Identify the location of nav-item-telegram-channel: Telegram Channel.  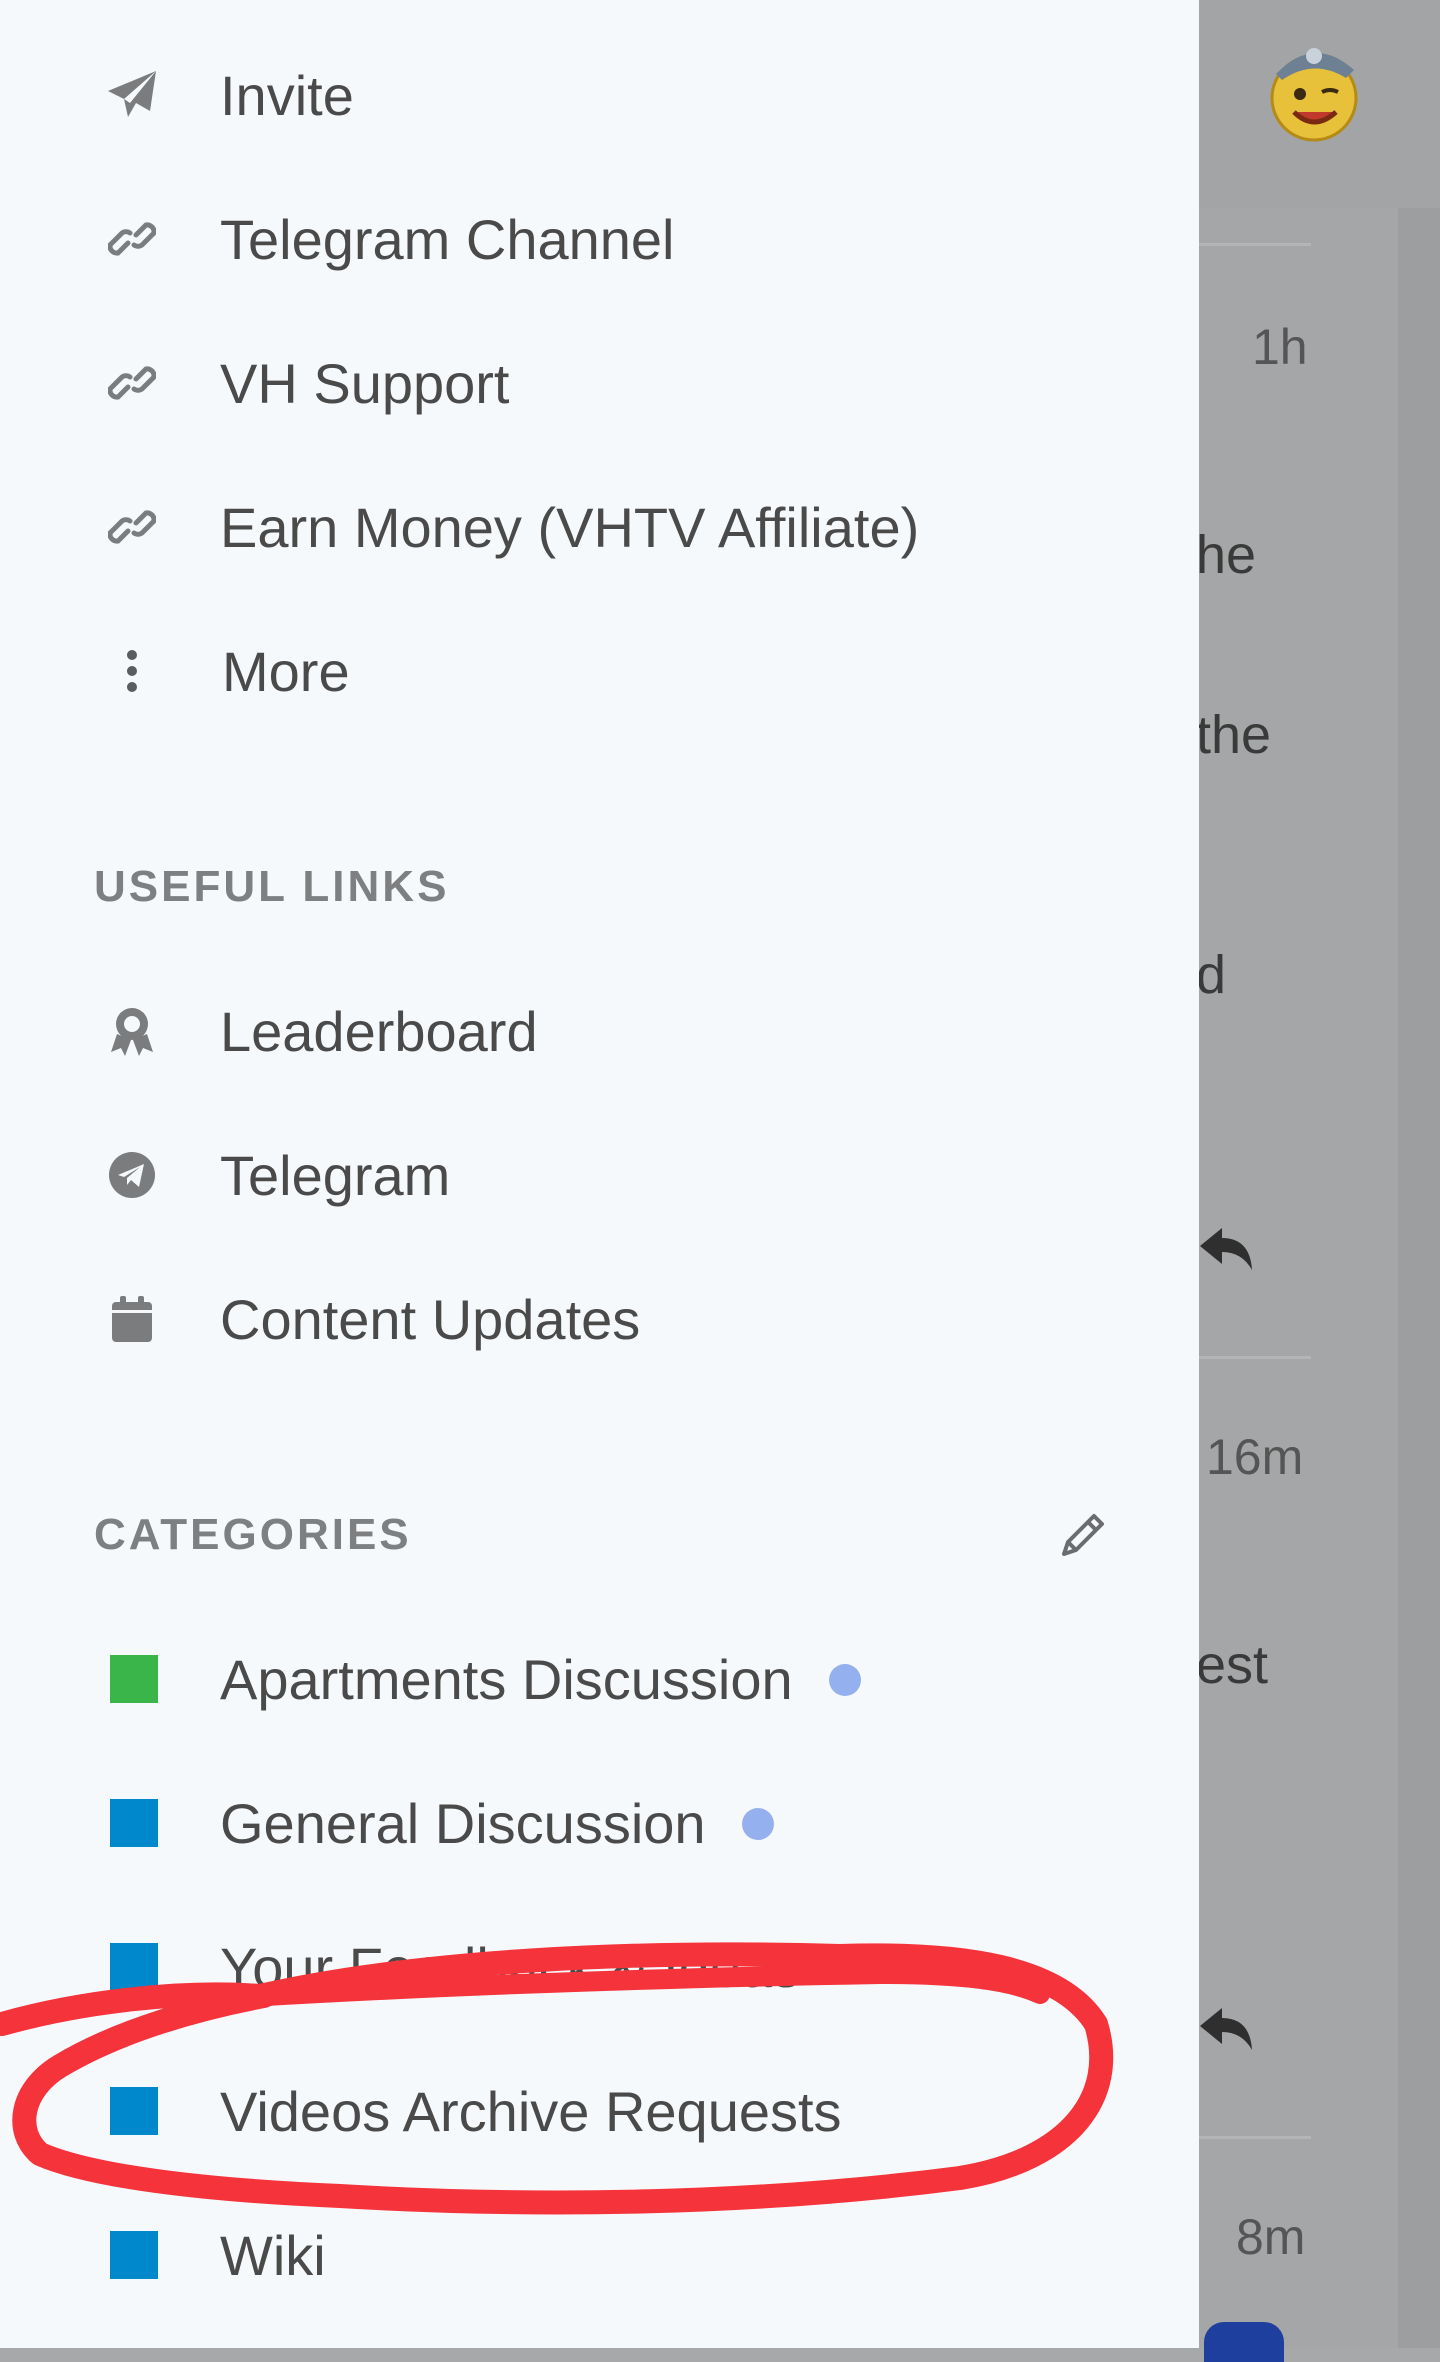
(599, 239).